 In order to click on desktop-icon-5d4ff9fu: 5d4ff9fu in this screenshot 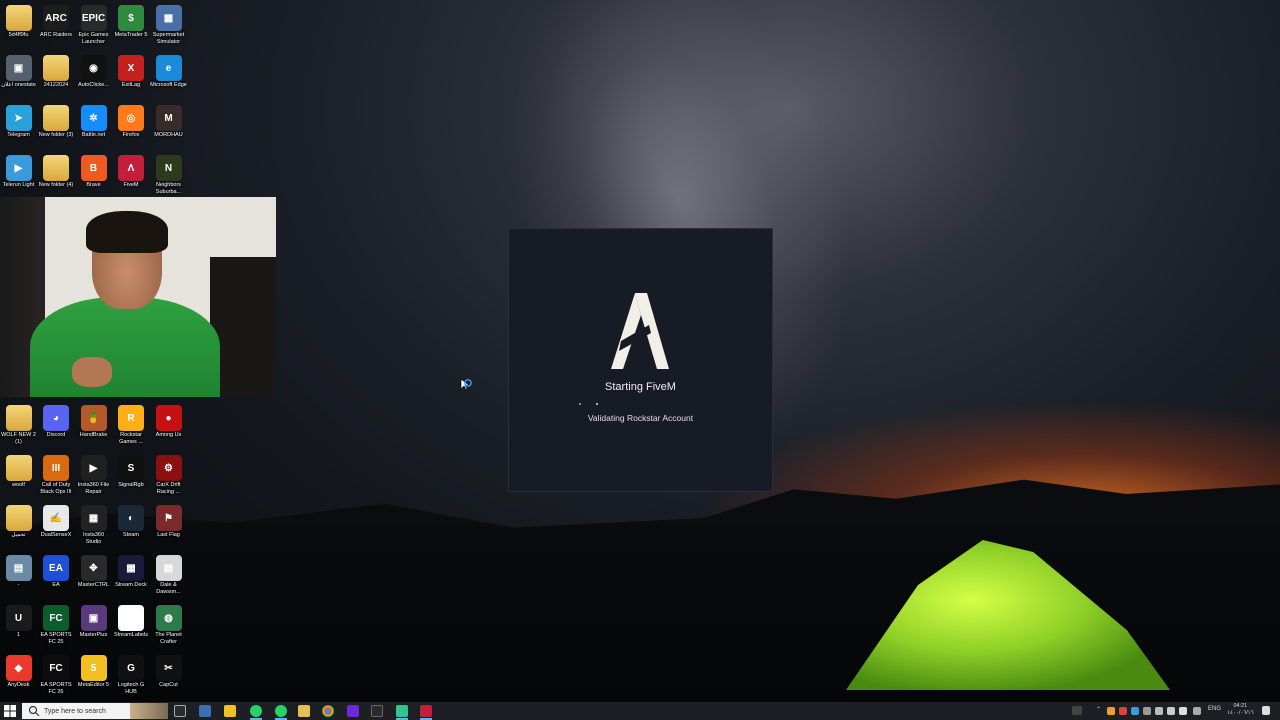, I will do `click(18, 22)`.